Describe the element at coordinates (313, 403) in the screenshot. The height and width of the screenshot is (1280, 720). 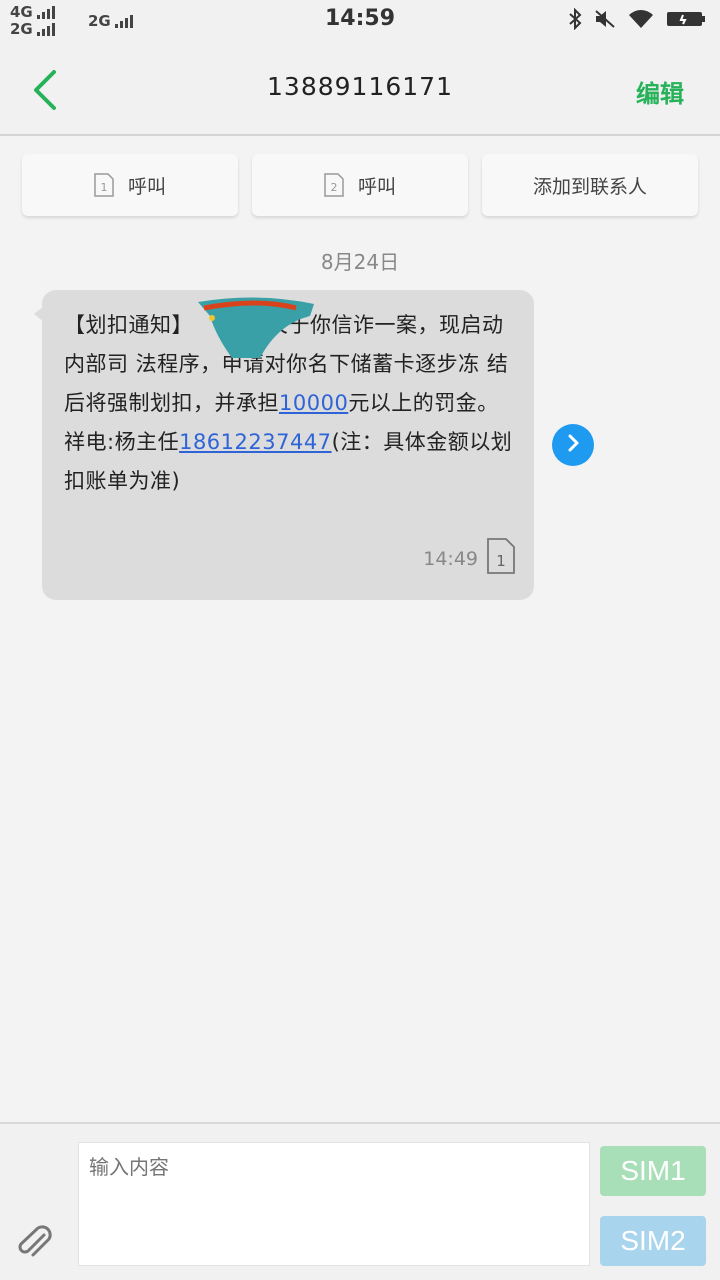
I see `amount-link: 10000` at that location.